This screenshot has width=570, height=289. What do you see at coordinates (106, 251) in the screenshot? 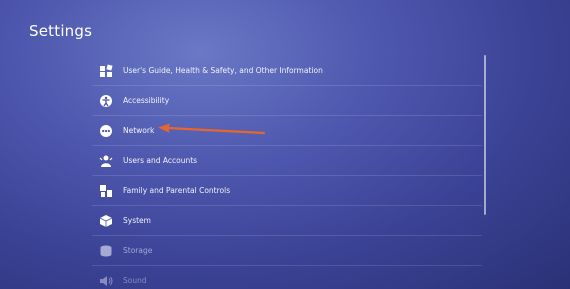
I see `storage-icon` at bounding box center [106, 251].